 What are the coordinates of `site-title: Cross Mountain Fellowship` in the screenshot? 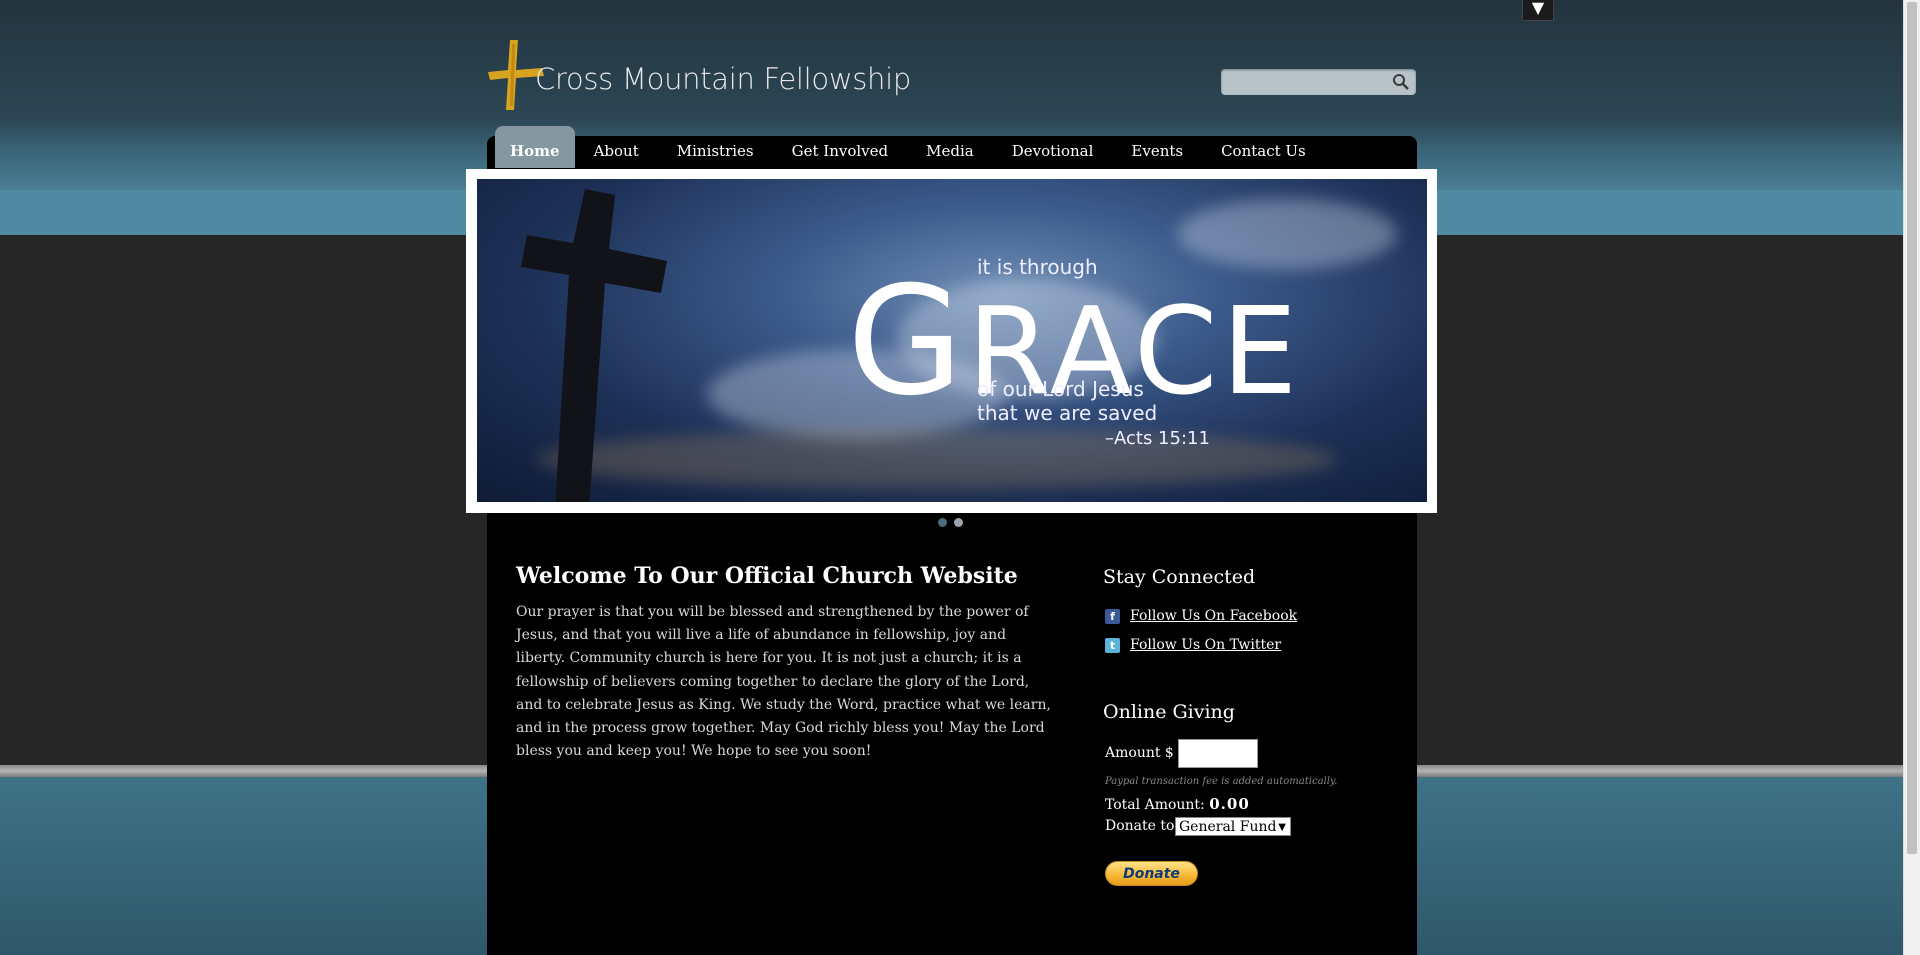 It's located at (723, 79).